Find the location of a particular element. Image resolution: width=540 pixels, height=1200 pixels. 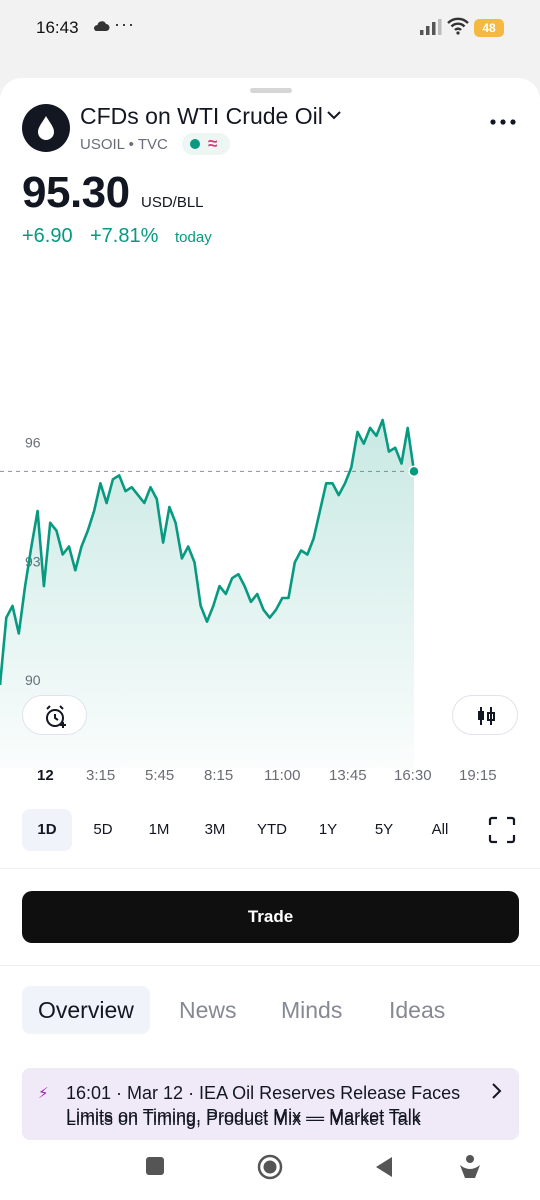

x-tick-label: 12 is located at coordinates (45, 775).